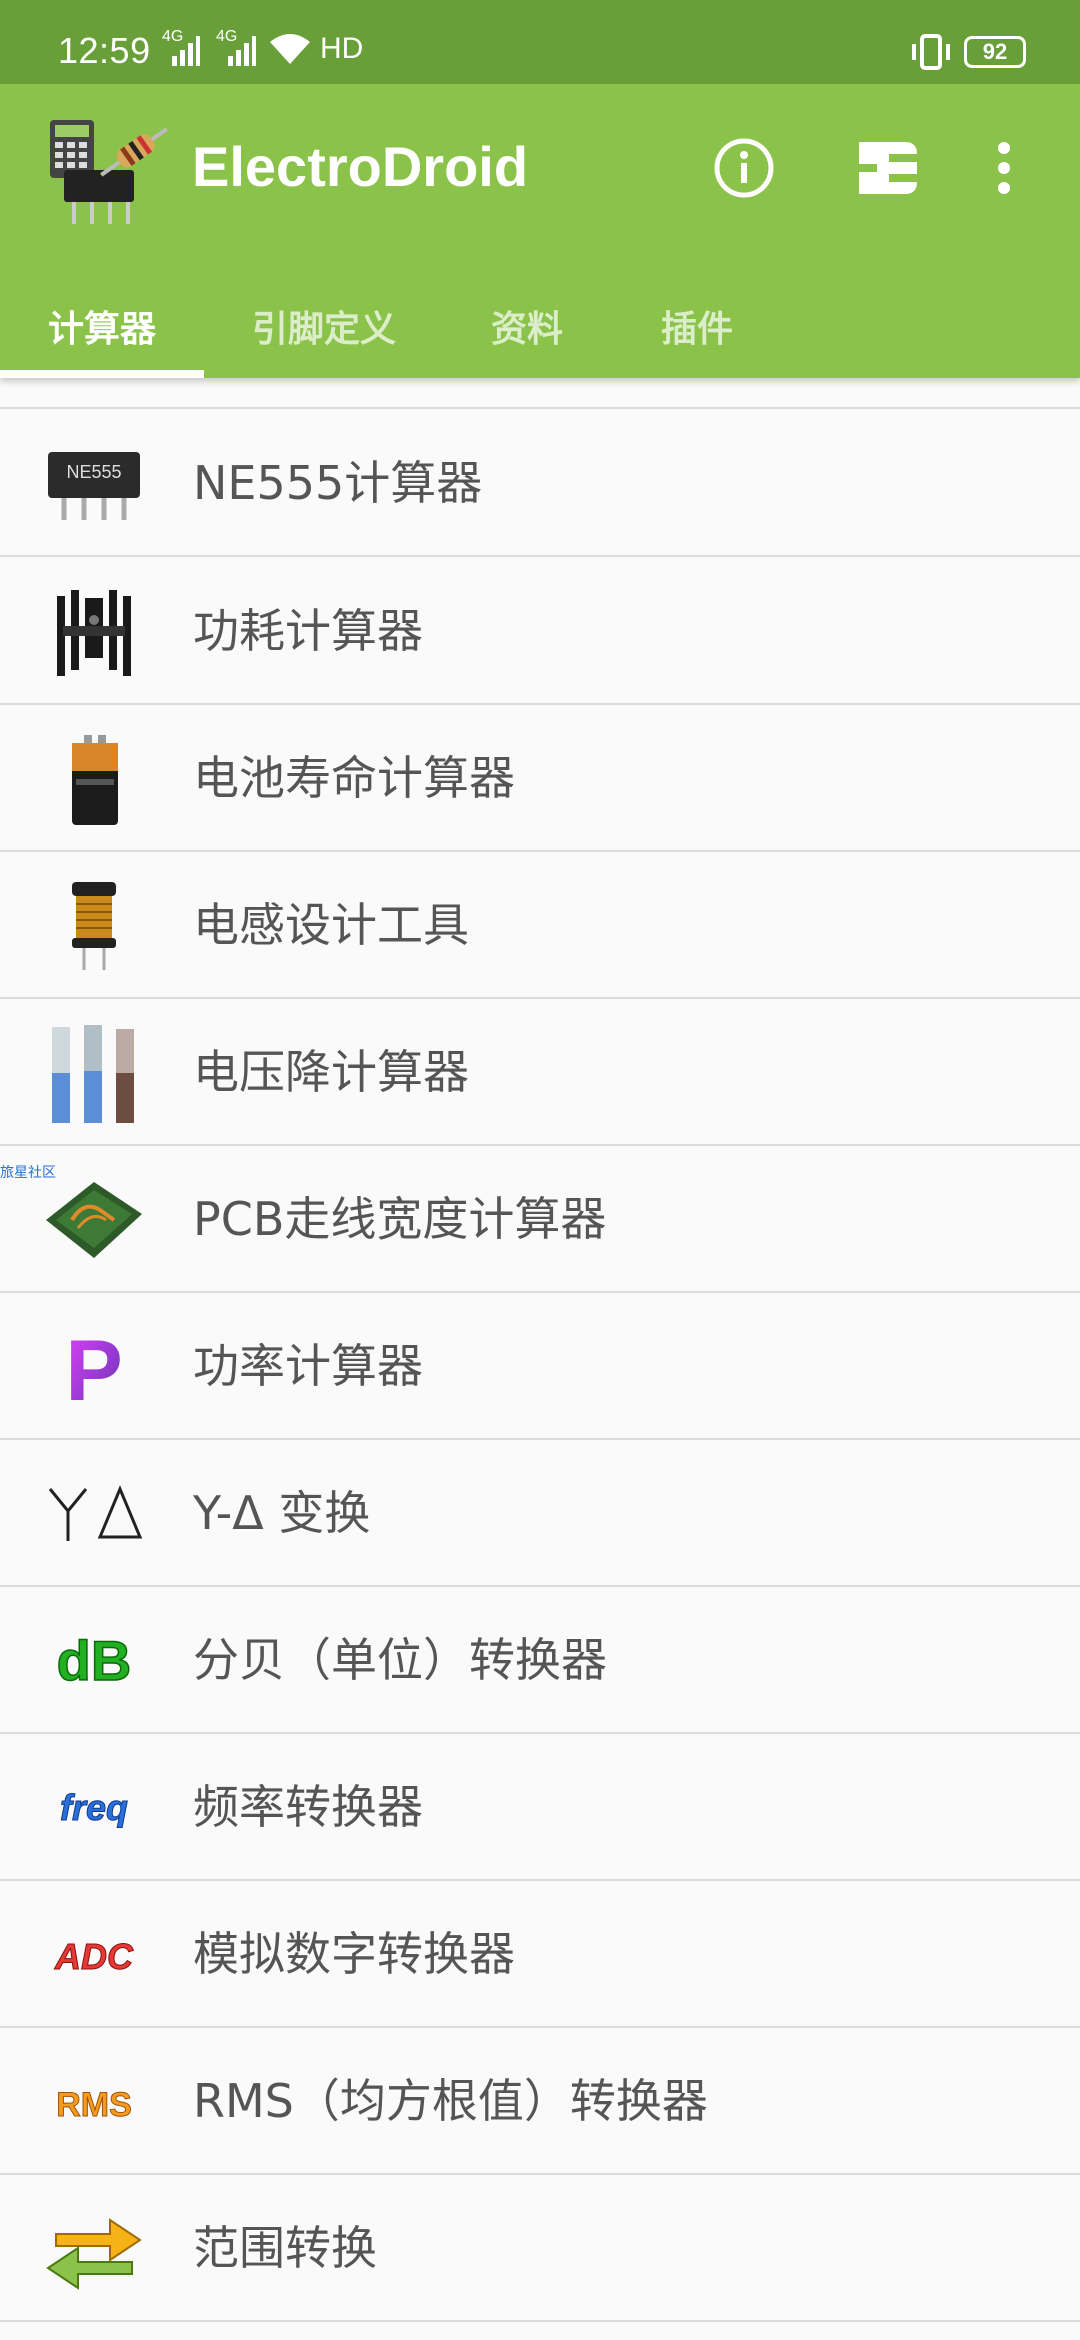 Image resolution: width=1080 pixels, height=2340 pixels. What do you see at coordinates (540, 1072) in the screenshot?
I see `list-item: 电压降计算器` at bounding box center [540, 1072].